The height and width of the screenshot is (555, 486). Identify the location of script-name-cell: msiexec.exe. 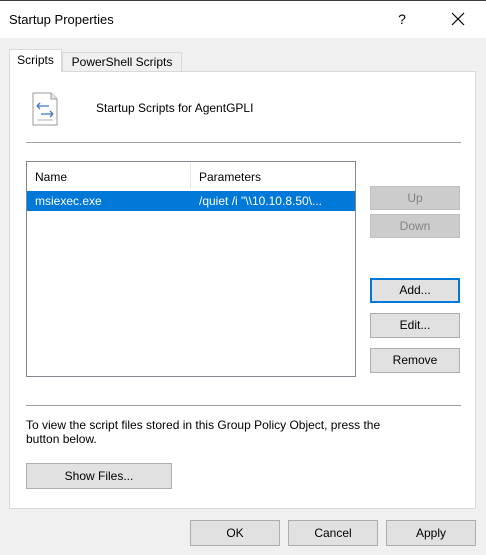
(68, 201).